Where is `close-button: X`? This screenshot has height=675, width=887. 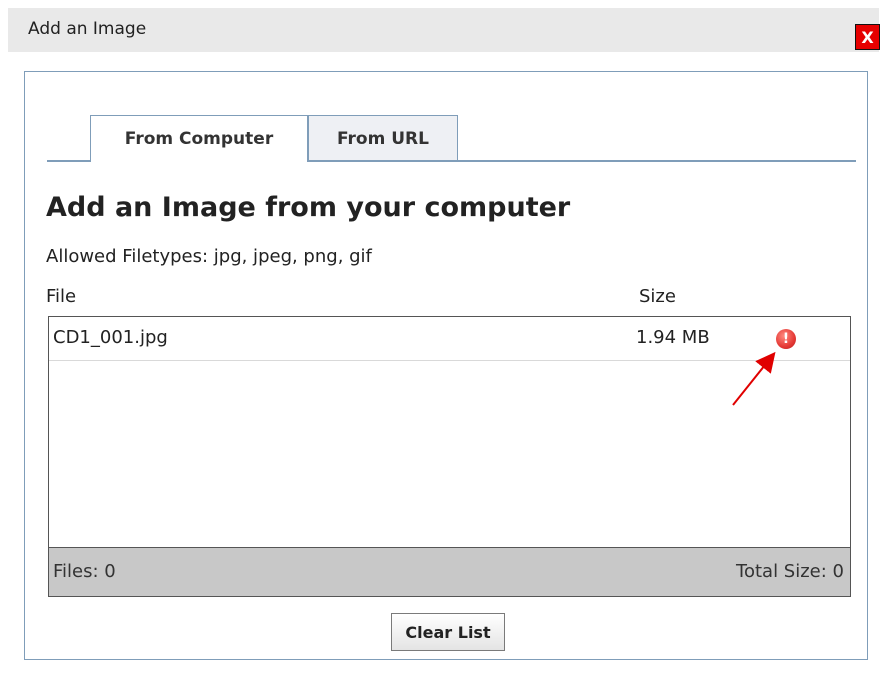
close-button: X is located at coordinates (867, 37).